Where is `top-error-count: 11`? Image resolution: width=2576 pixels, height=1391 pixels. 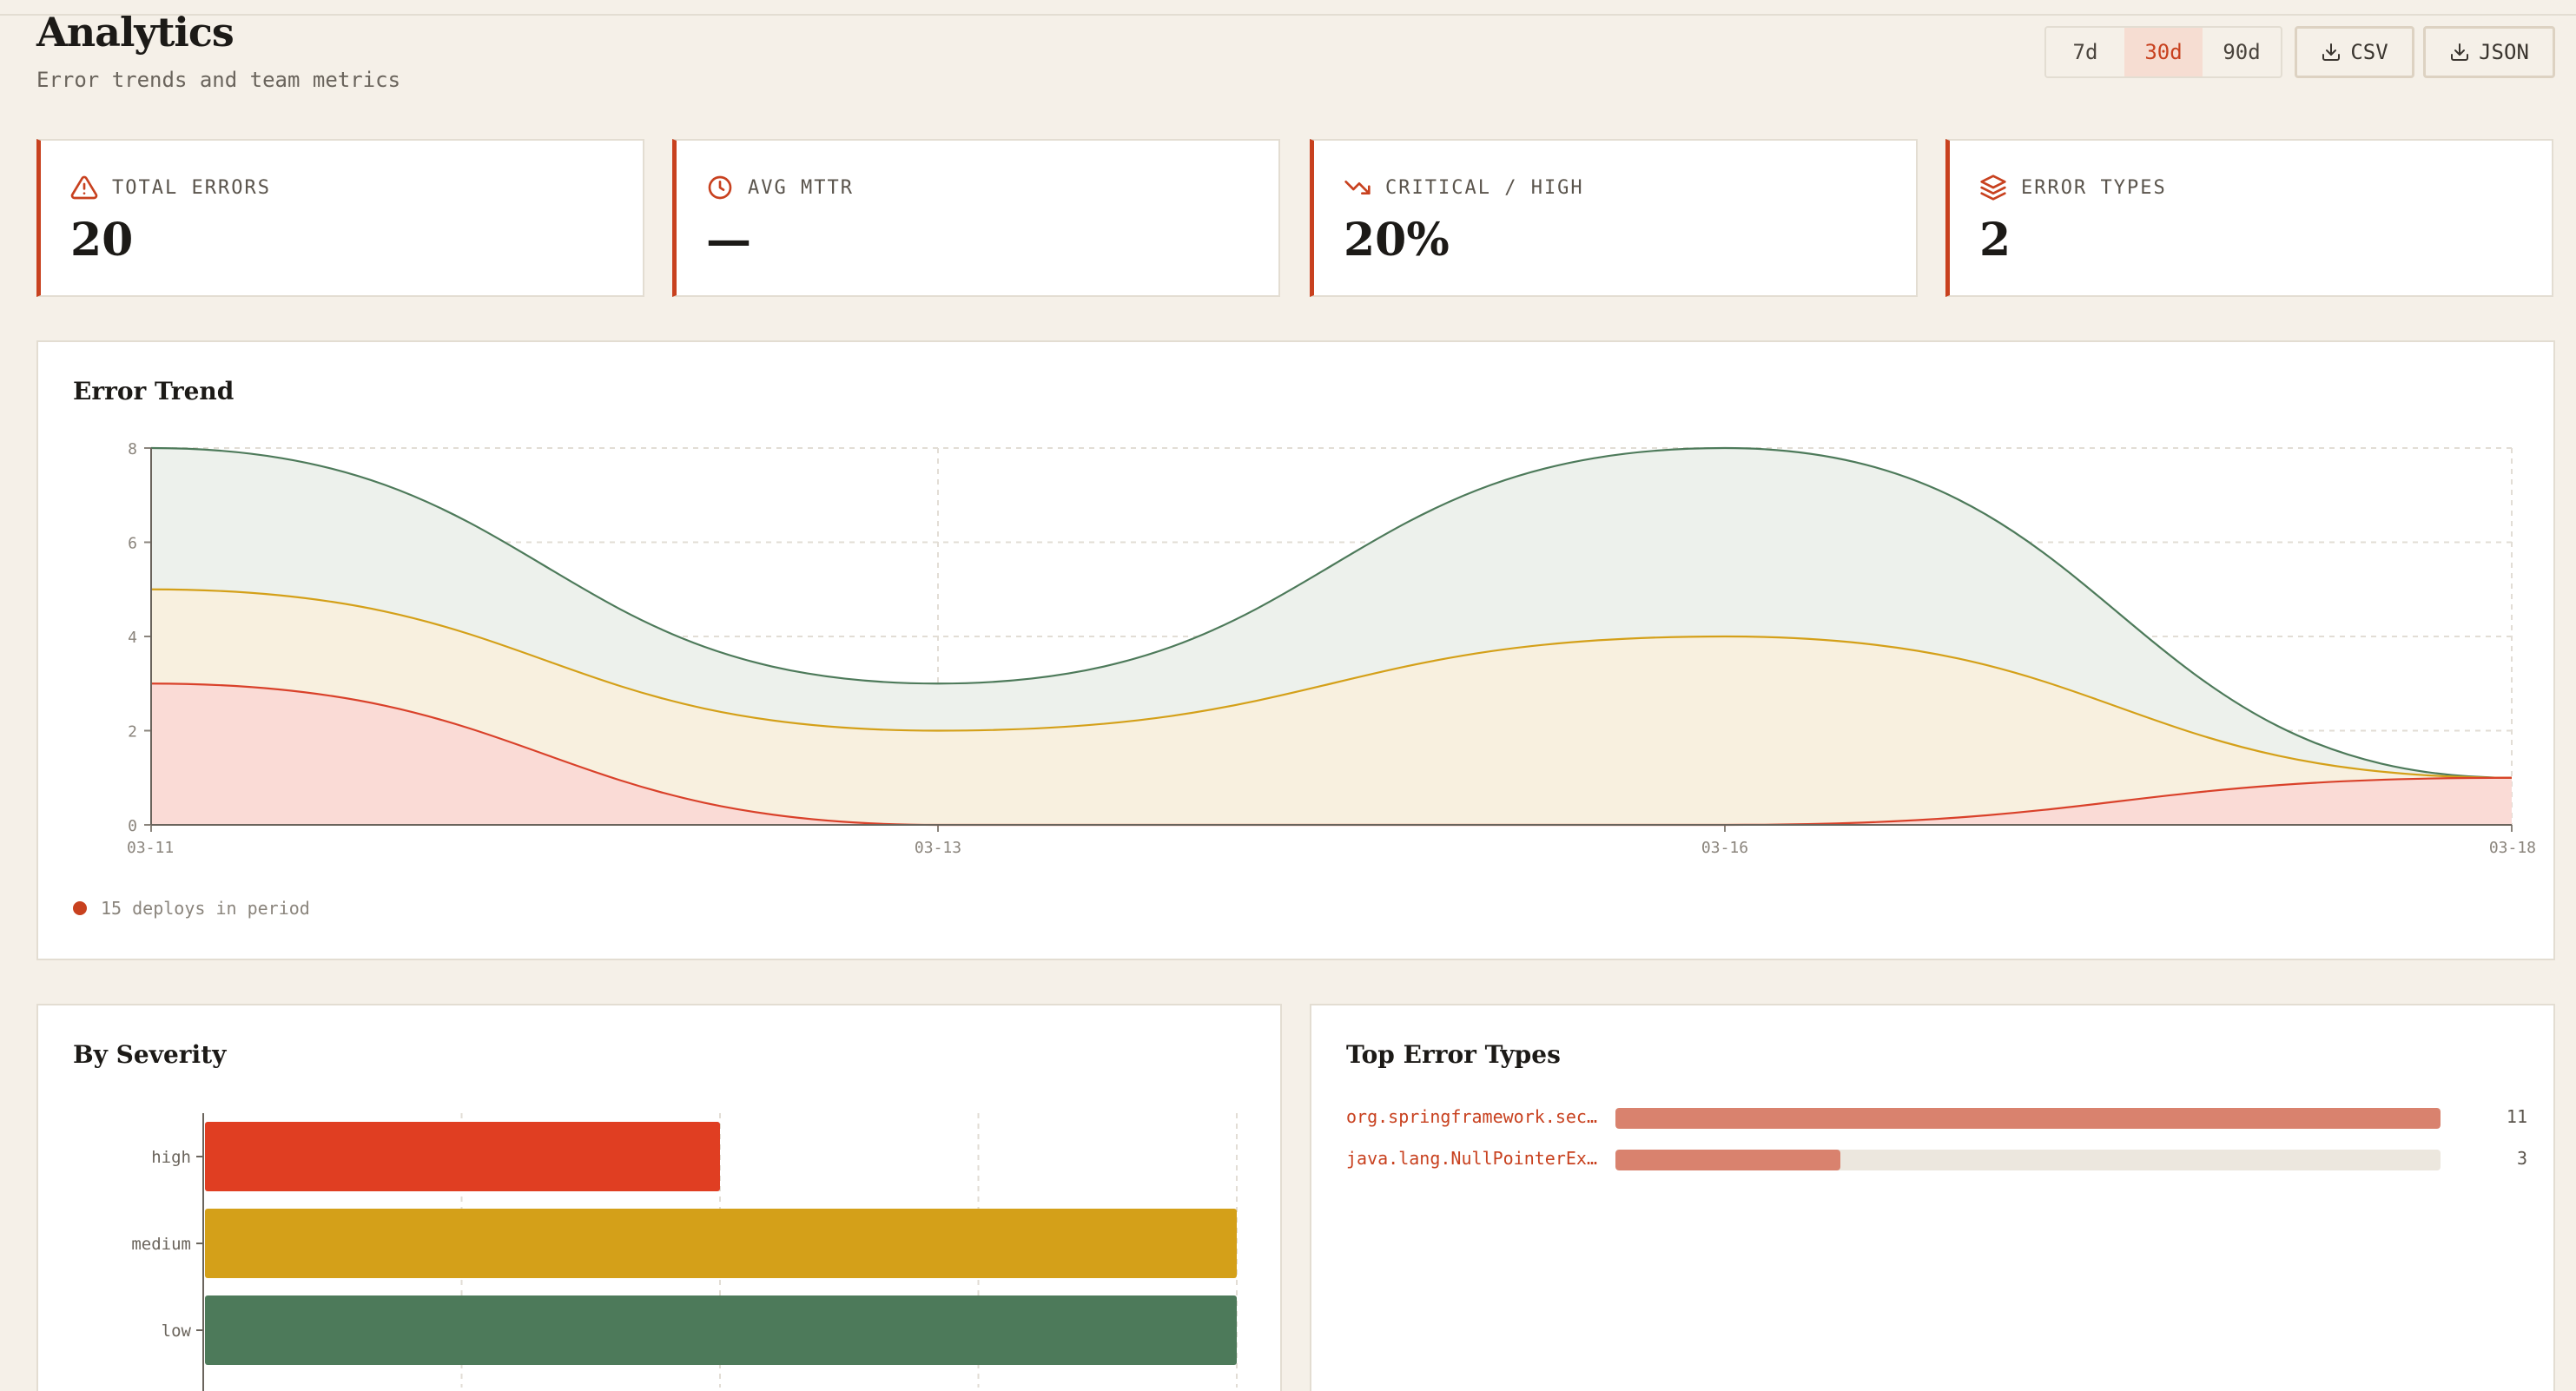 top-error-count: 11 is located at coordinates (2516, 1116).